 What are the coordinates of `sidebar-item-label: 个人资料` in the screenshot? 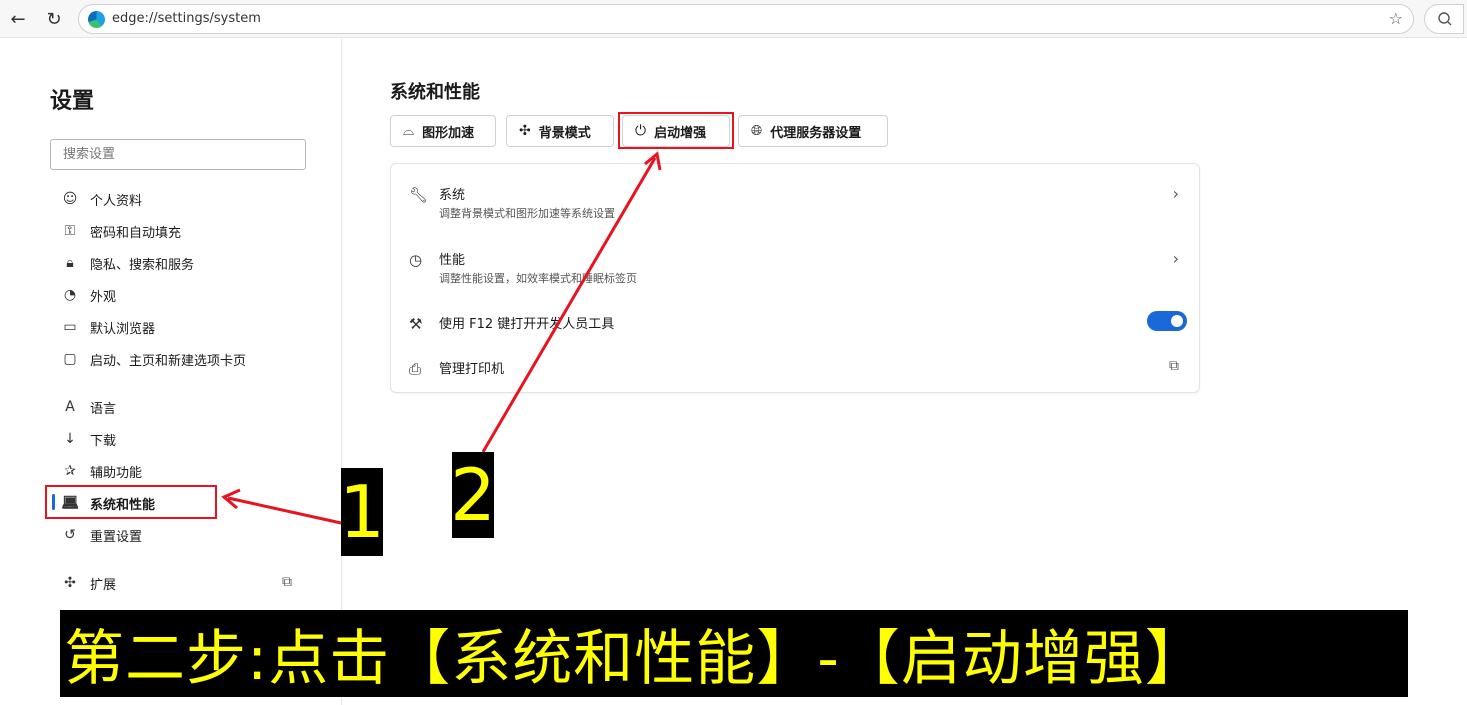 It's located at (116, 201).